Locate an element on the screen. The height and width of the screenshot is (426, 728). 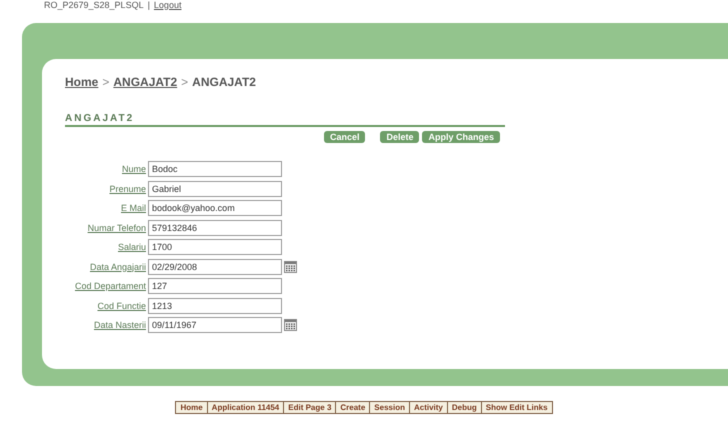
text-field: 1213 is located at coordinates (215, 306).